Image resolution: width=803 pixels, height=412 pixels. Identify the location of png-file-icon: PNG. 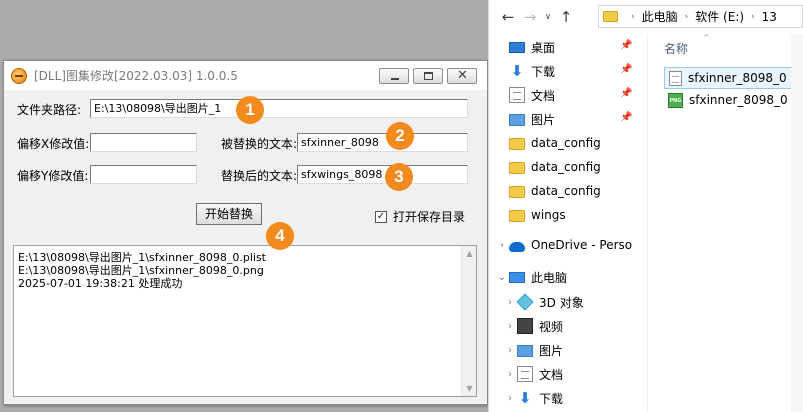
(675, 100).